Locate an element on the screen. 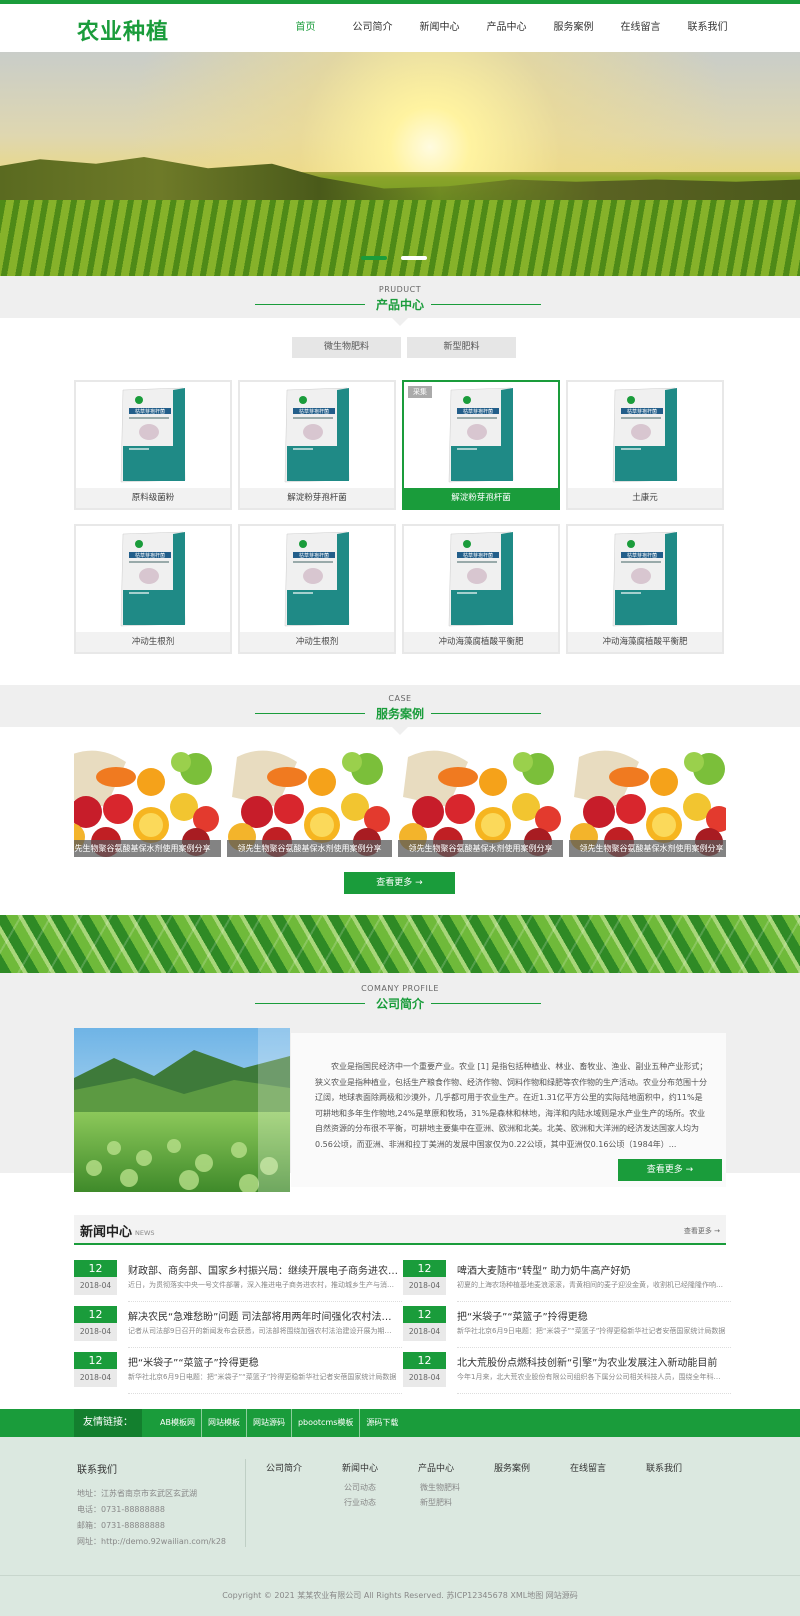 The height and width of the screenshot is (1616, 800). news-header: 新闻中心 NEWS 查看更多 → is located at coordinates (400, 1230).